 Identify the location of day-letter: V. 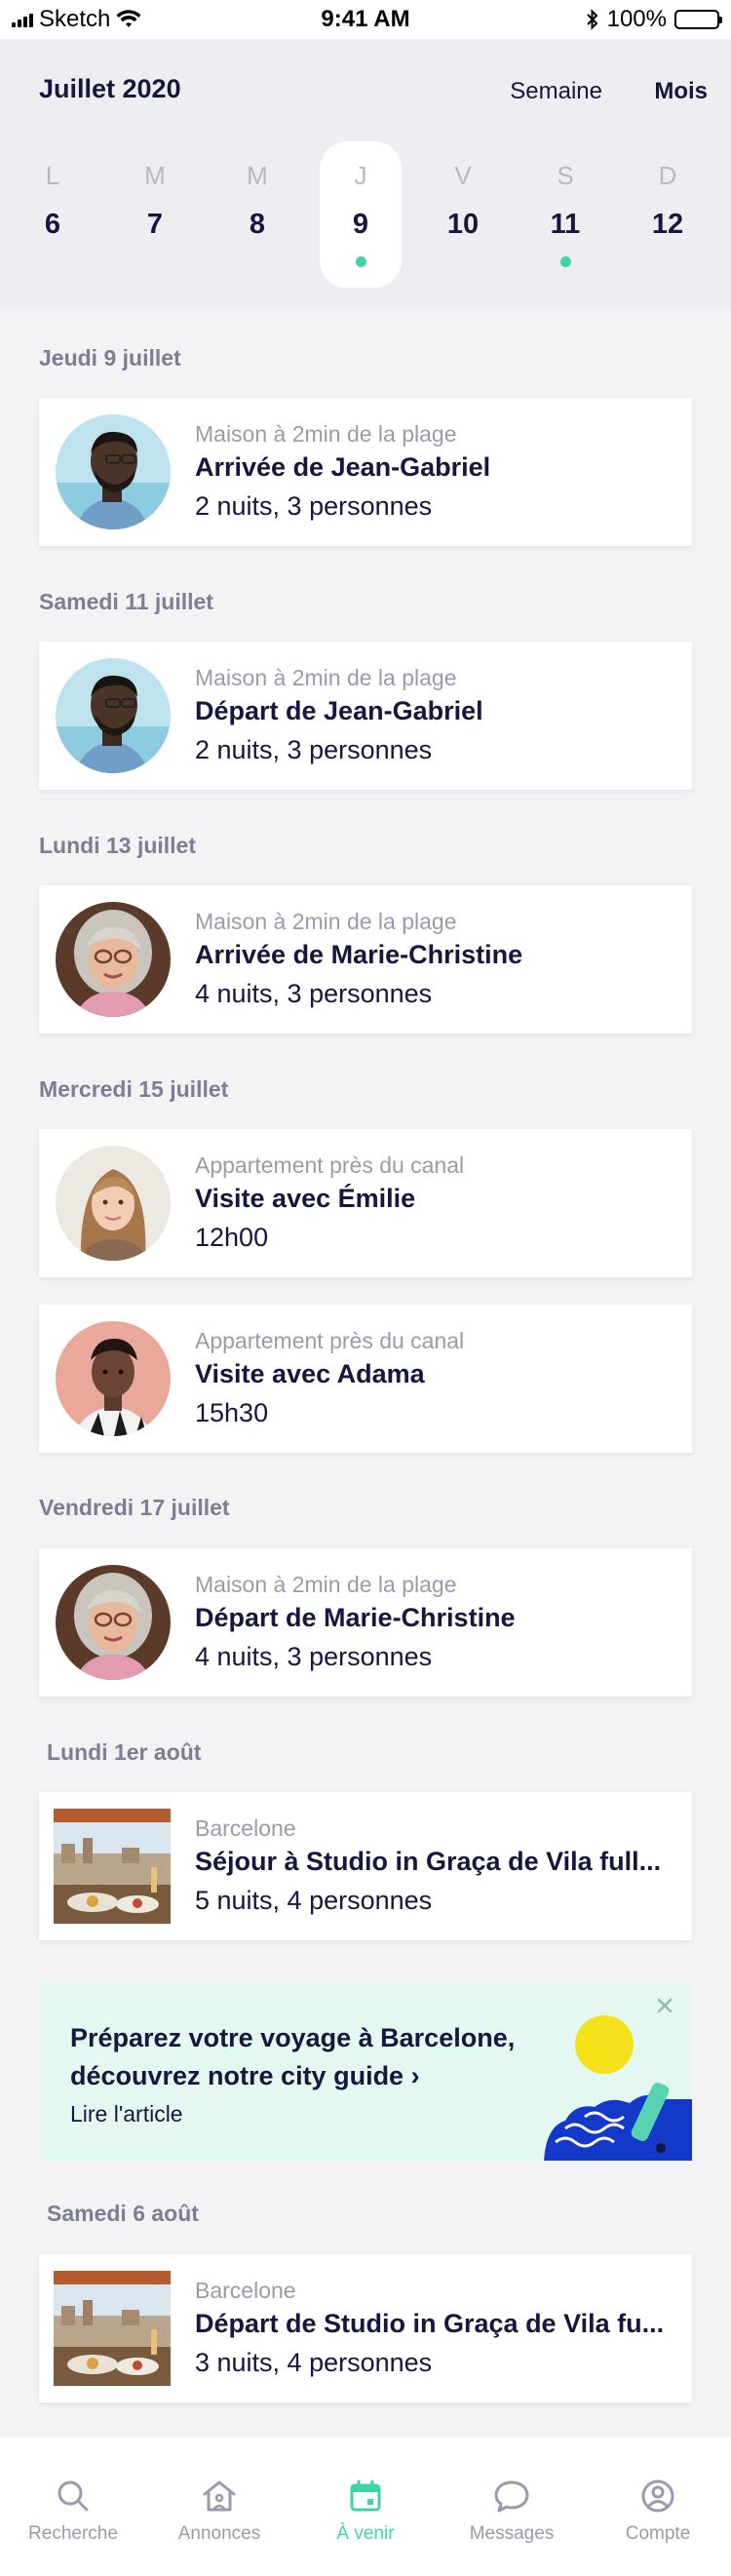
(463, 175).